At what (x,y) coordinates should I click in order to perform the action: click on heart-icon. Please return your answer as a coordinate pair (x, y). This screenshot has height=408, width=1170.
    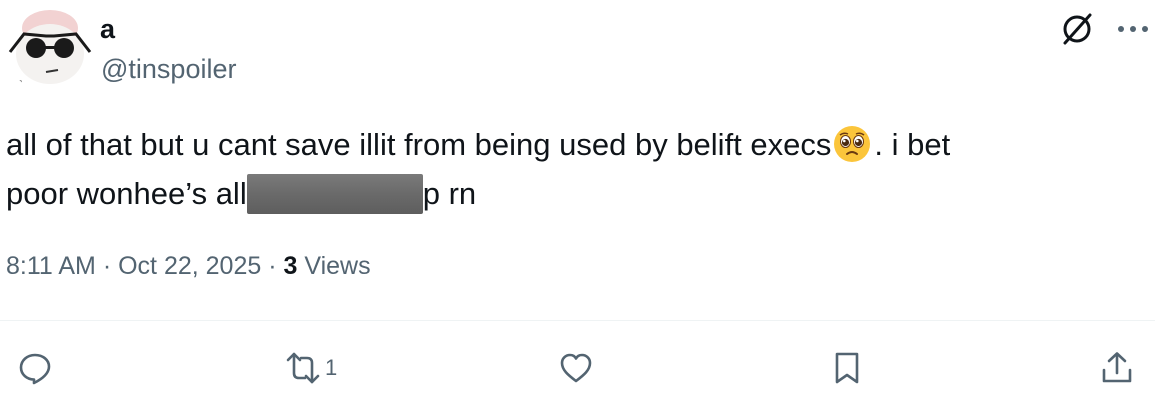
    Looking at the image, I should click on (576, 368).